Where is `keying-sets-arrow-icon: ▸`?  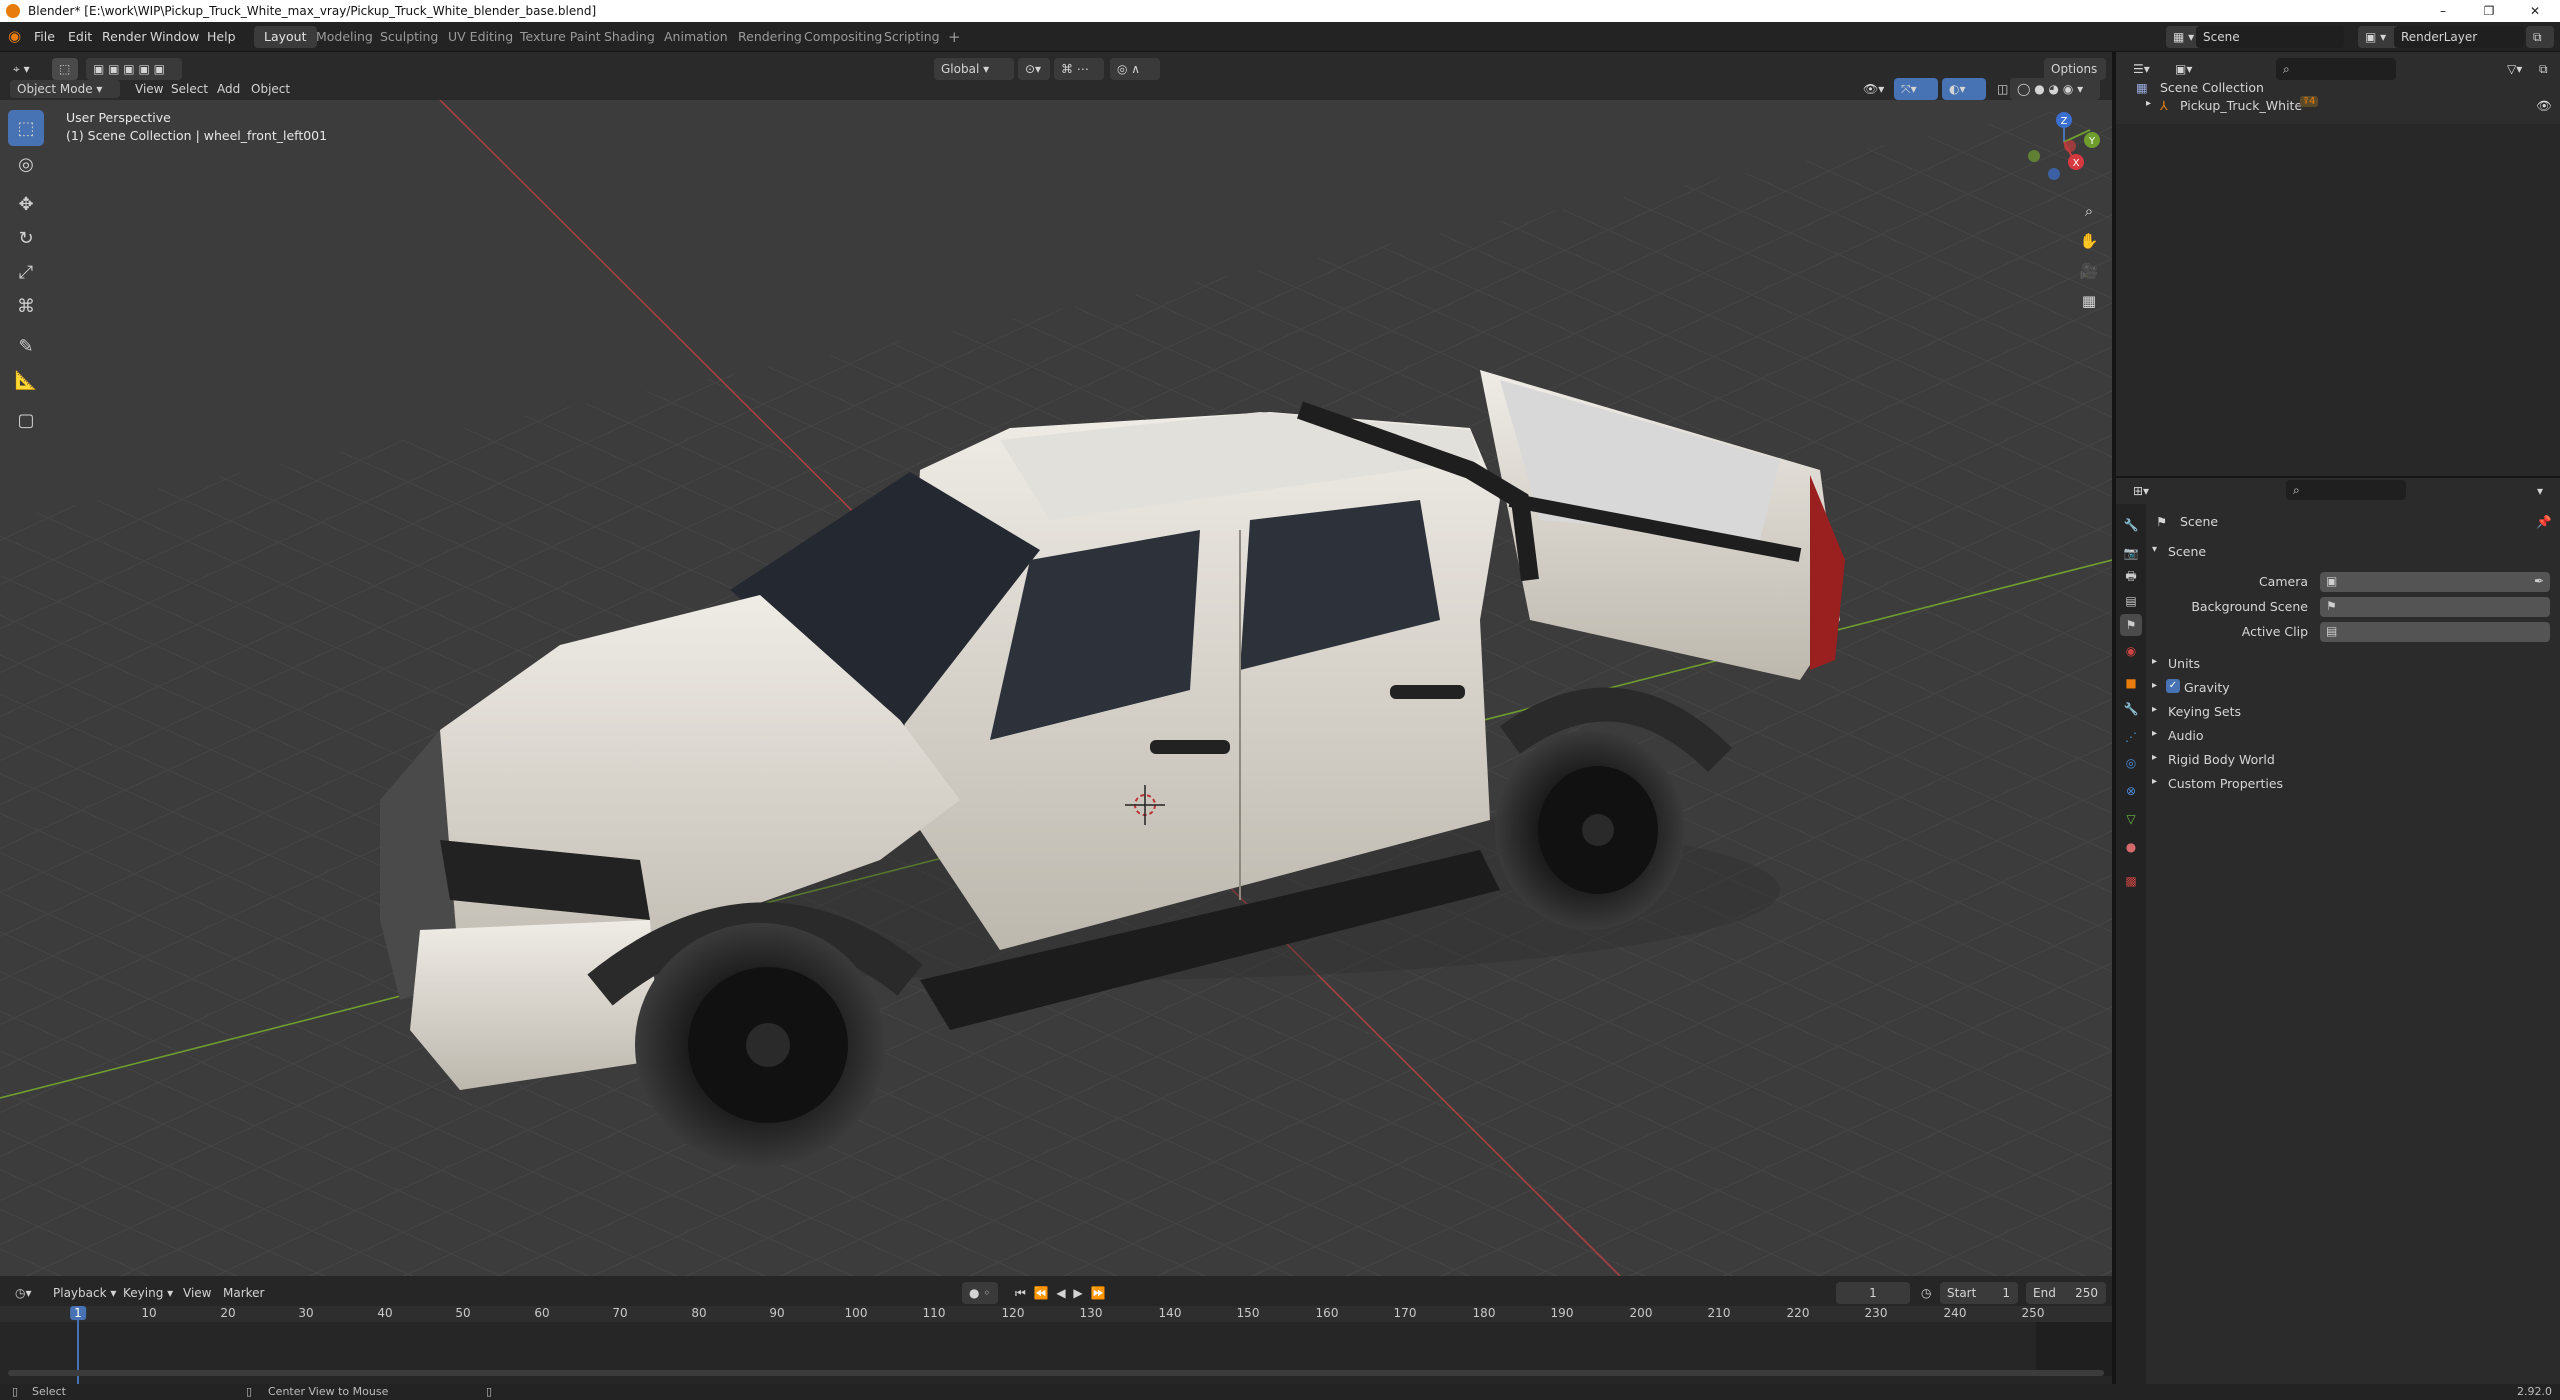
keying-sets-arrow-icon: ▸ is located at coordinates (2154, 709).